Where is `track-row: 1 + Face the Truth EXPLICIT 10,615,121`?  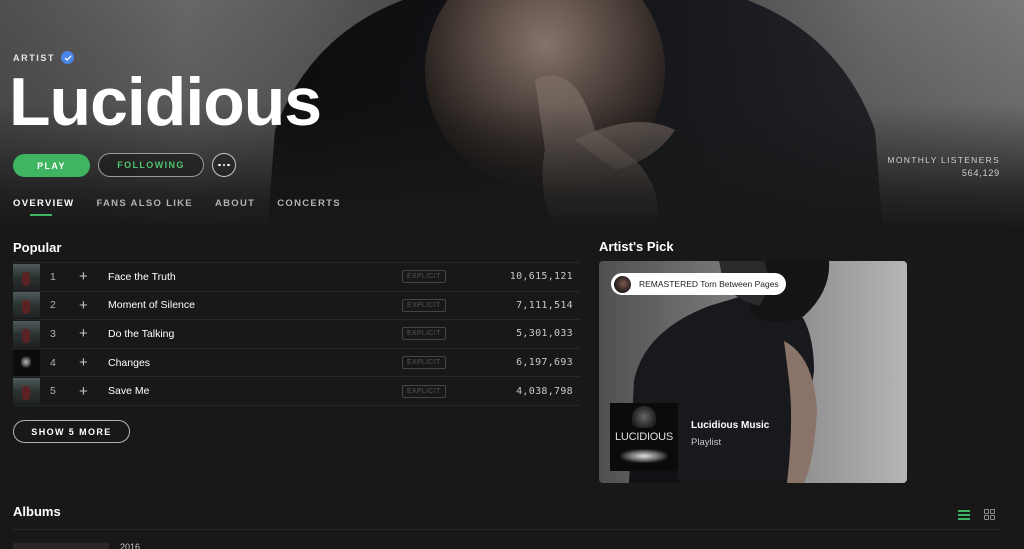 track-row: 1 + Face the Truth EXPLICIT 10,615,121 is located at coordinates (296, 277).